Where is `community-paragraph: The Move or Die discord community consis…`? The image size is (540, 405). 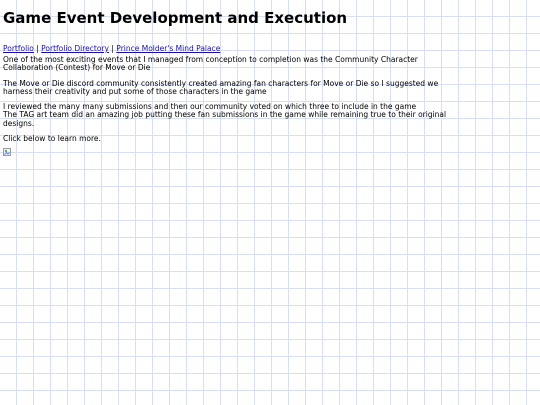
community-paragraph: The Move or Die discord community consis… is located at coordinates (221, 87).